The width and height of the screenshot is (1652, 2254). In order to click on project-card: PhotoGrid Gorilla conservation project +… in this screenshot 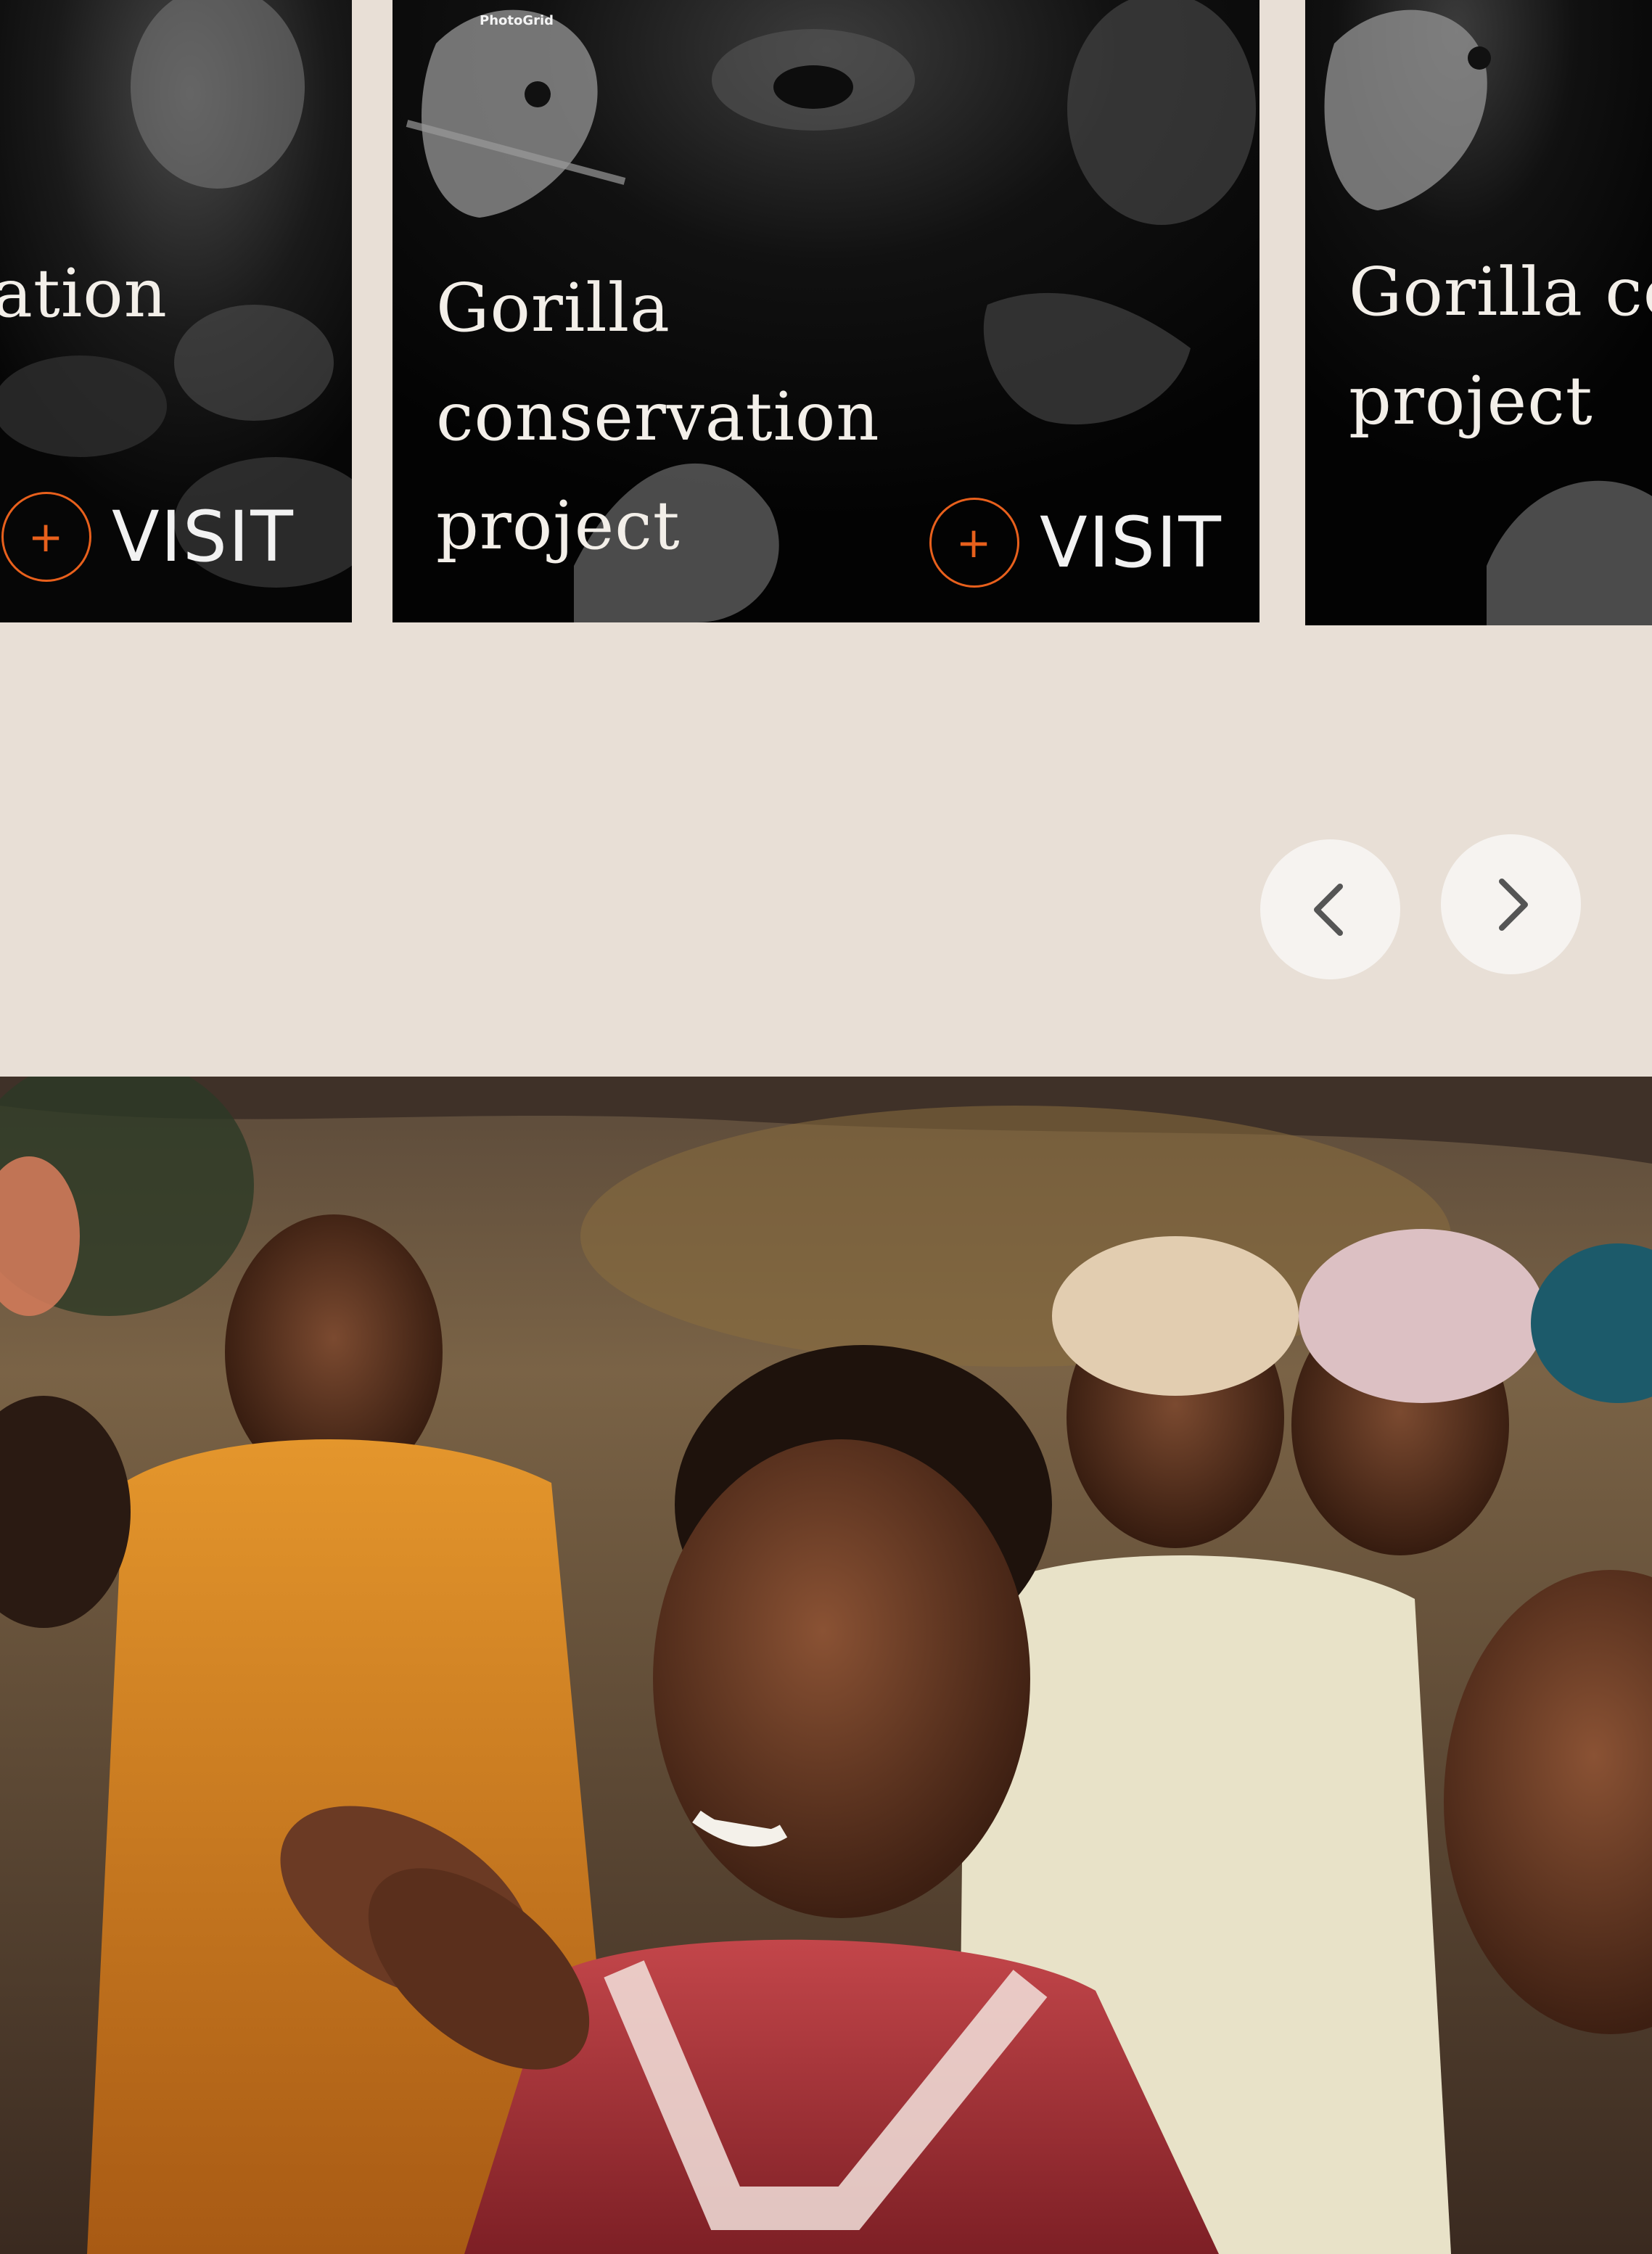, I will do `click(826, 311)`.